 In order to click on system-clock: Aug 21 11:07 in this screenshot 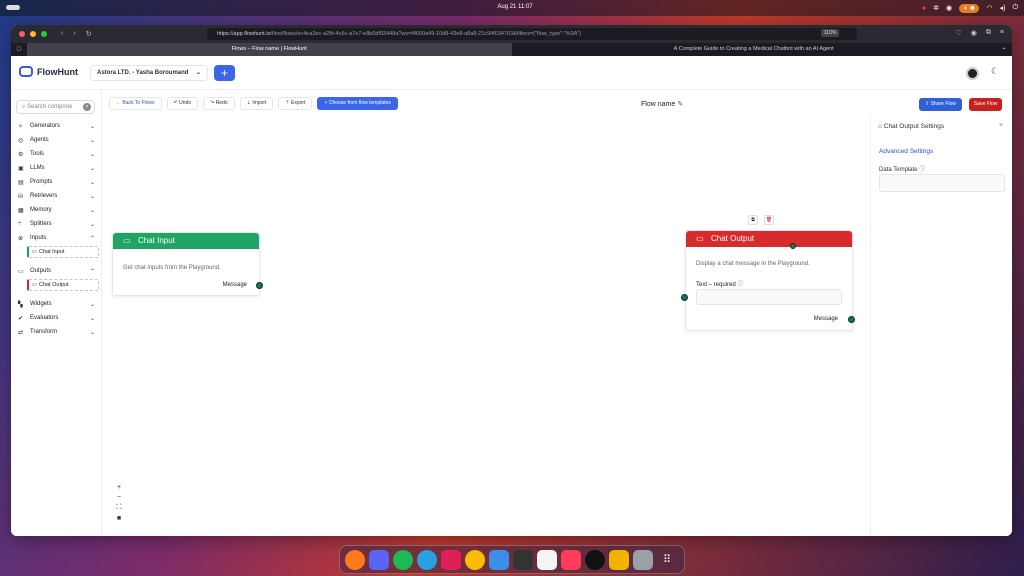, I will do `click(515, 7)`.